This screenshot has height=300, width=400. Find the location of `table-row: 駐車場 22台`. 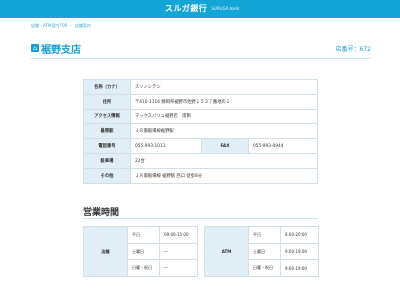

table-row: 駐車場 22台 is located at coordinates (200, 160).